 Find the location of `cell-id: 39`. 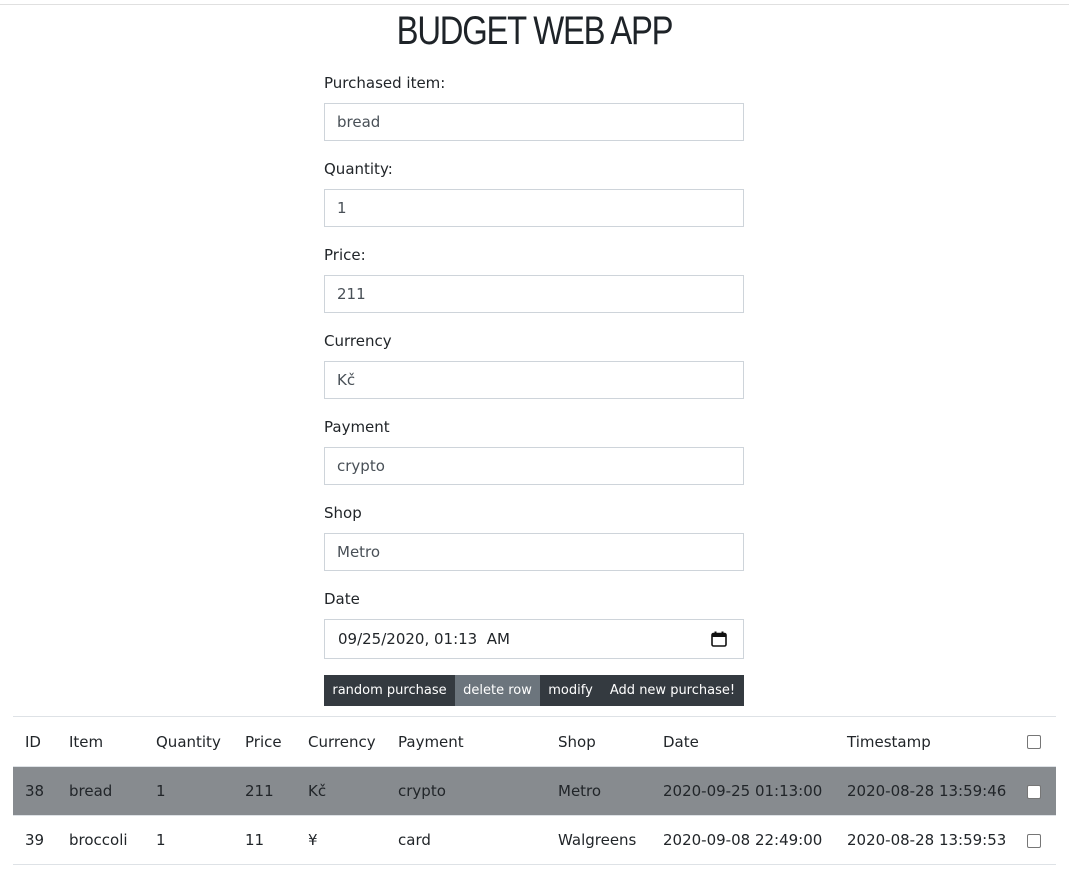

cell-id: 39 is located at coordinates (35, 840).